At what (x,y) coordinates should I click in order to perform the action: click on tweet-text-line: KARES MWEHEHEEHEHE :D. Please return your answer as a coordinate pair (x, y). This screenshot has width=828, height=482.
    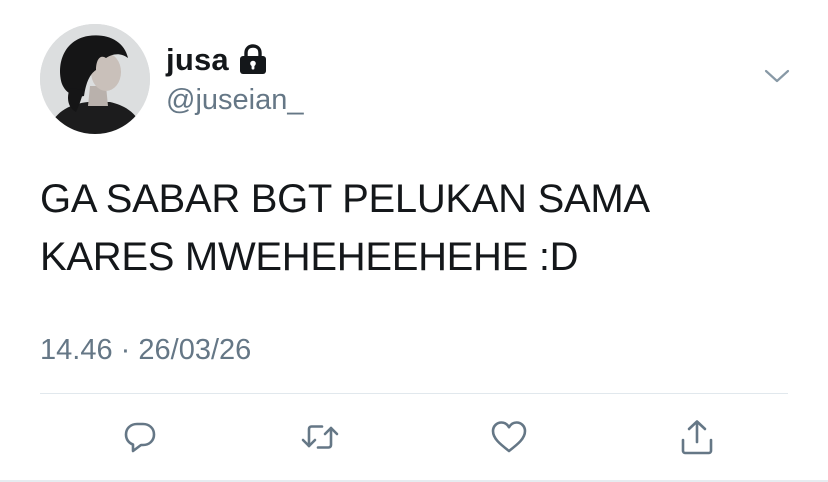
    Looking at the image, I should click on (309, 257).